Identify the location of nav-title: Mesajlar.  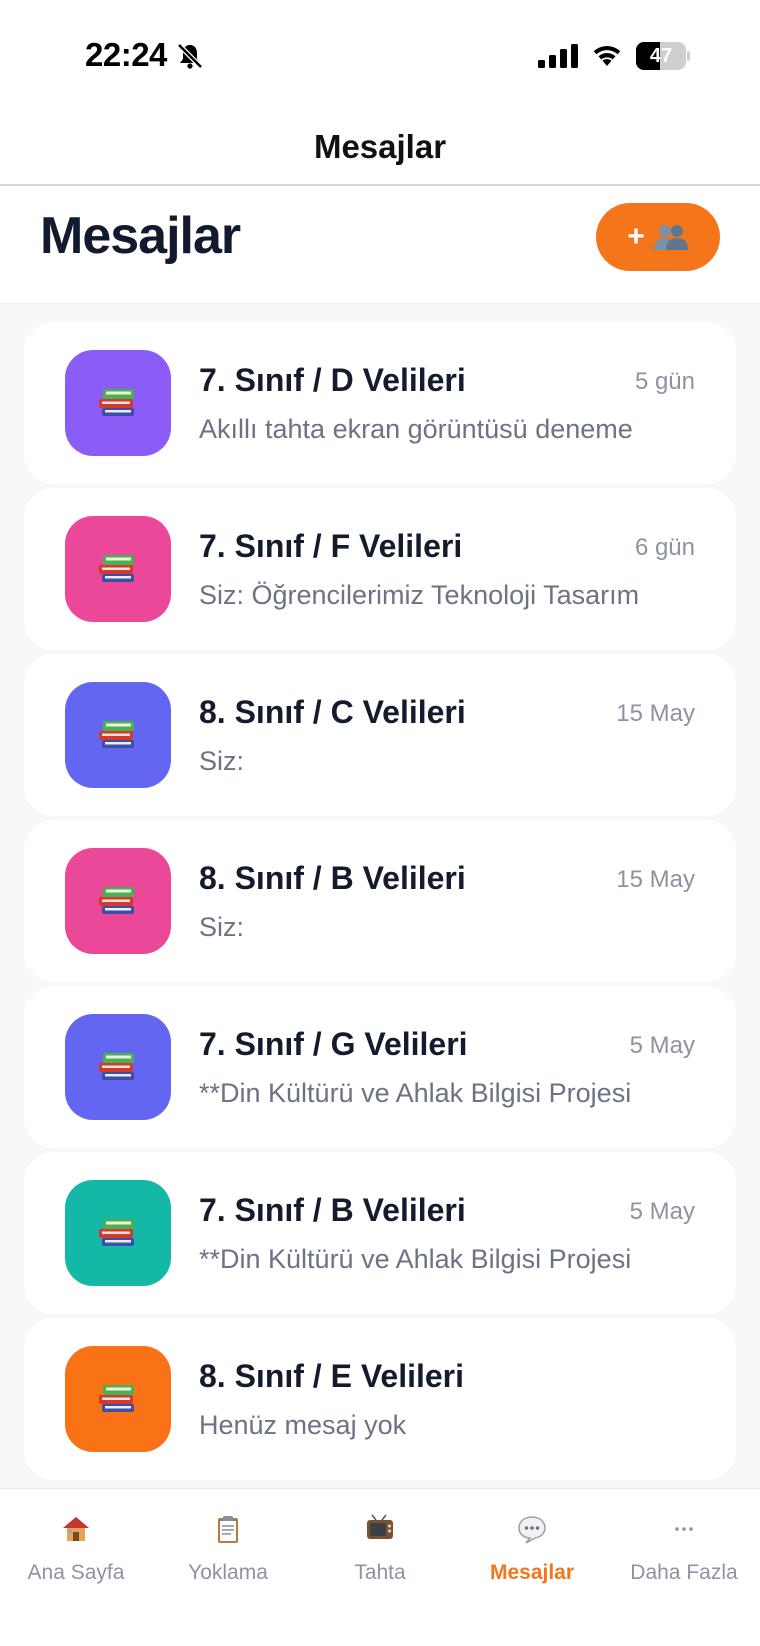
(380, 146).